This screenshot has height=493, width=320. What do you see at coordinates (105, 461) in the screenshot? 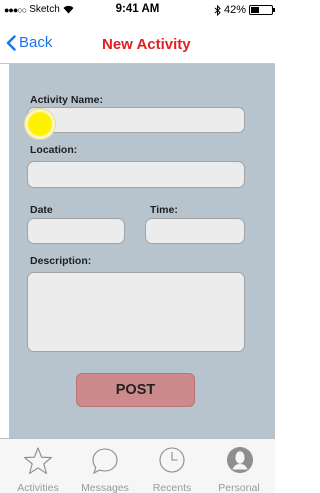
I see `speech-bubble-icon` at bounding box center [105, 461].